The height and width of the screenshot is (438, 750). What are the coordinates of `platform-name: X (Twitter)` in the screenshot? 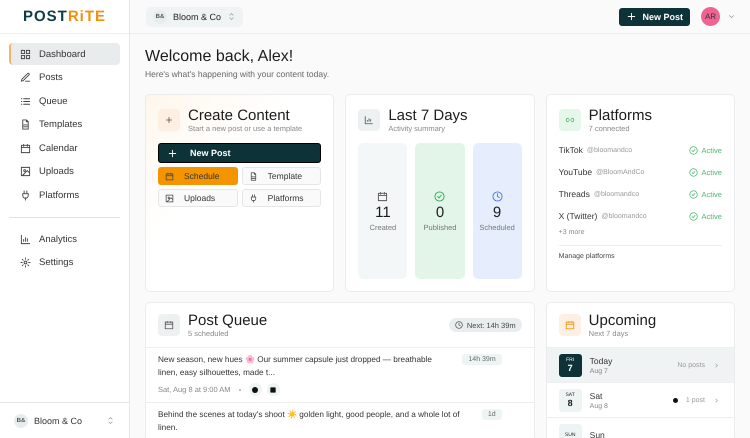 It's located at (578, 216).